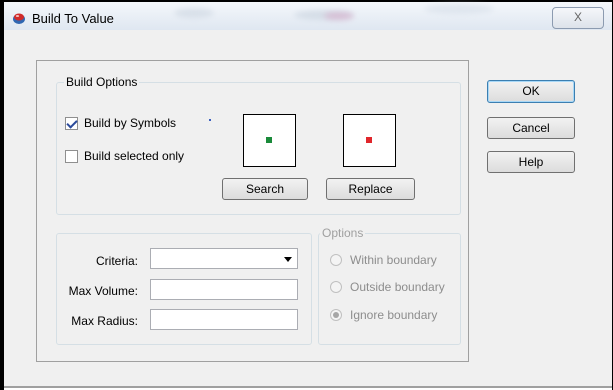  Describe the element at coordinates (394, 315) in the screenshot. I see `ignore-boundary-label: Ignore boundary` at that location.